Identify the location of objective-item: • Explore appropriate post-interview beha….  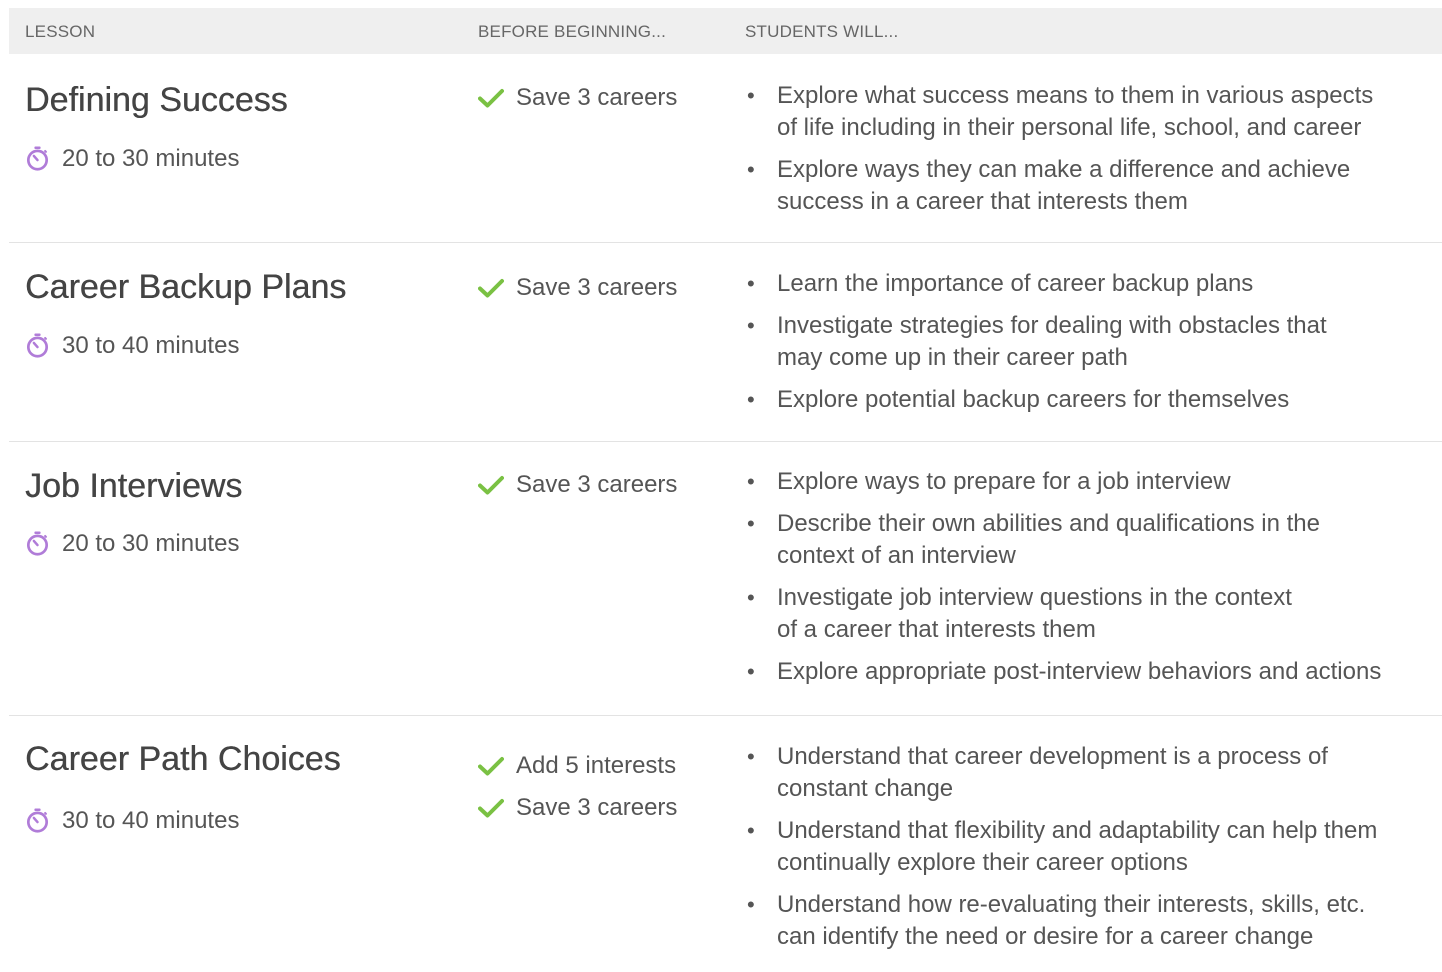
(1093, 672).